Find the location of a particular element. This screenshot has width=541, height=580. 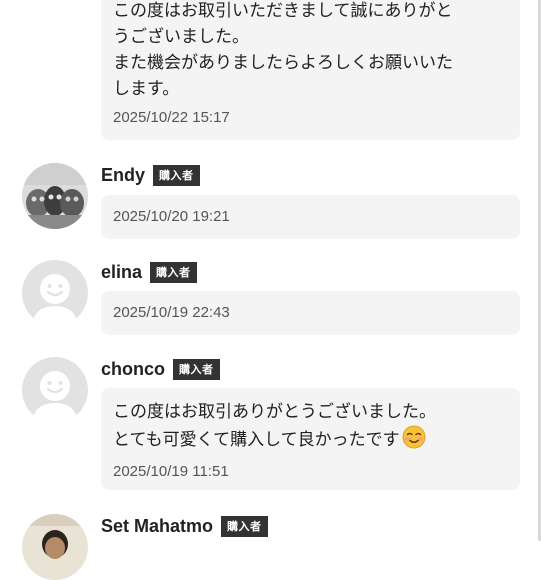

user-name-row: chonco 購入者 is located at coordinates (160, 369).